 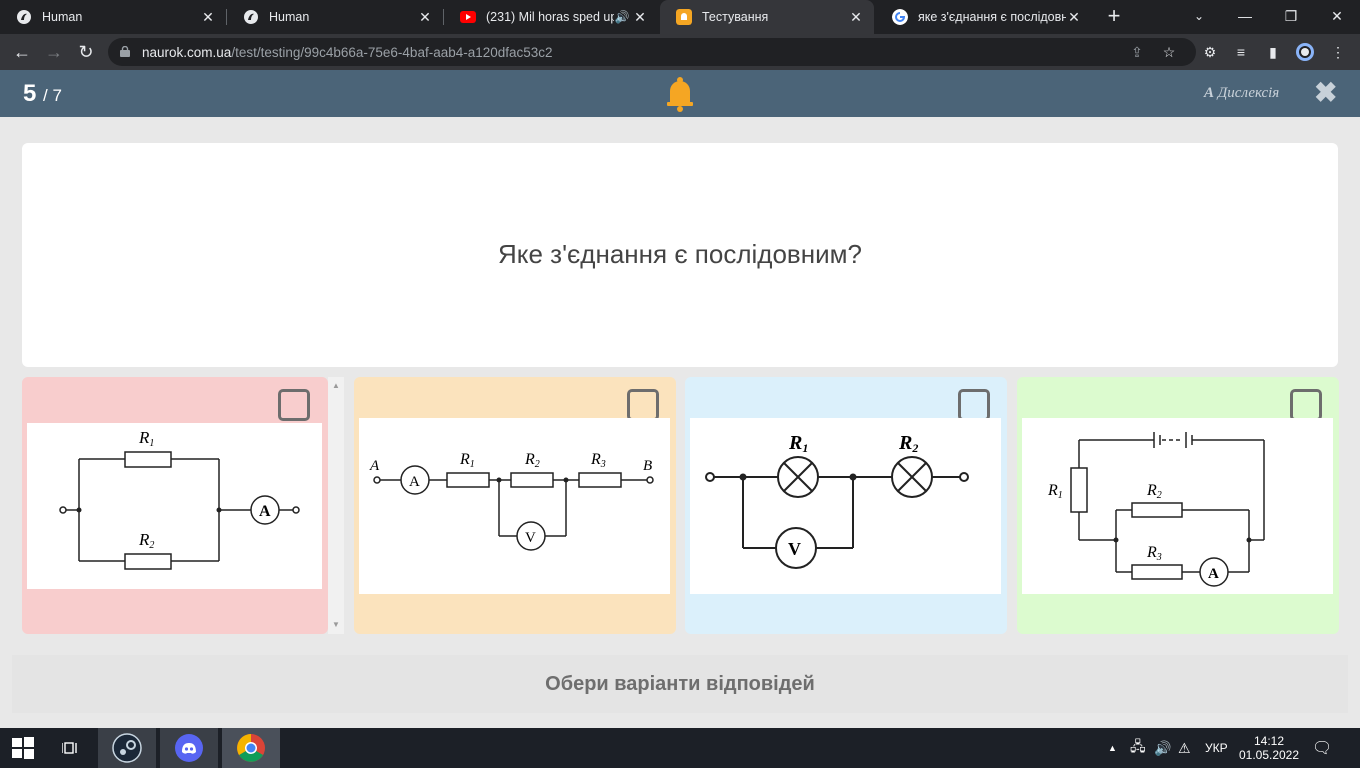 What do you see at coordinates (1338, 52) in the screenshot?
I see `menu-icon: ⋮` at bounding box center [1338, 52].